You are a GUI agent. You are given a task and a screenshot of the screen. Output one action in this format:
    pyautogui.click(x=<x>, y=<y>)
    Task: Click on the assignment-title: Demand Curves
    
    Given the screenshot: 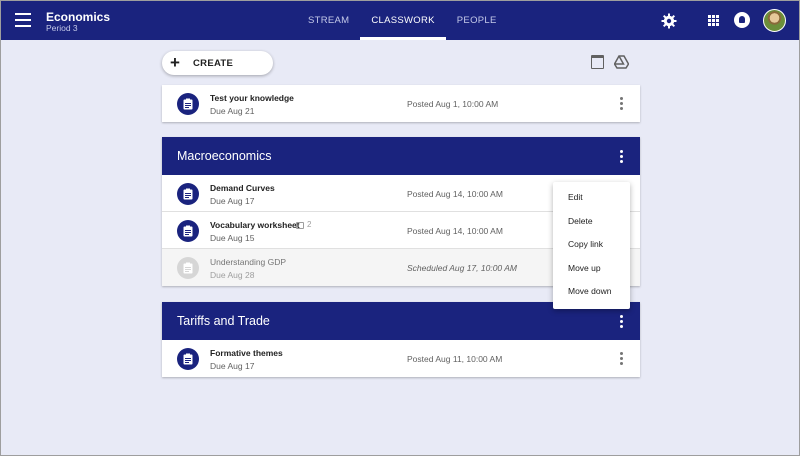 What is the action you would take?
    pyautogui.click(x=242, y=188)
    